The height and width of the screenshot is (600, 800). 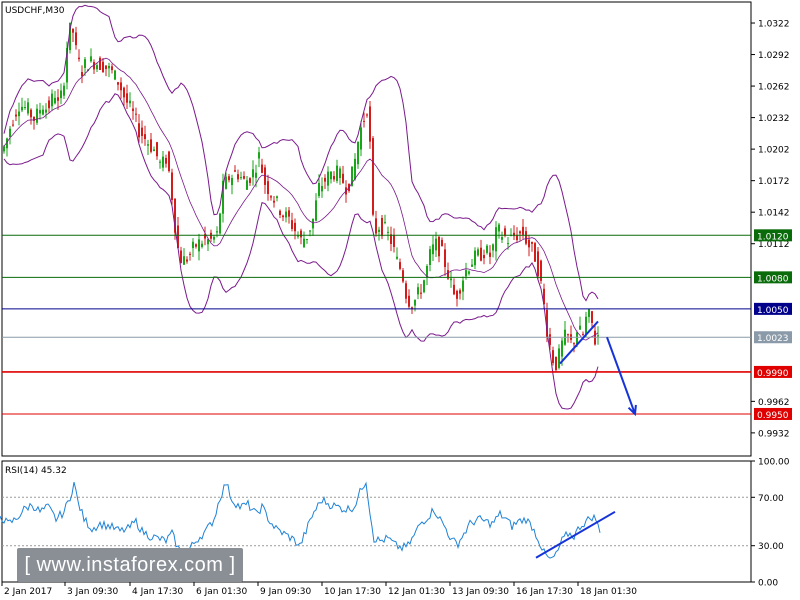 I want to click on y-tick-label: 1.0232, so click(x=774, y=119).